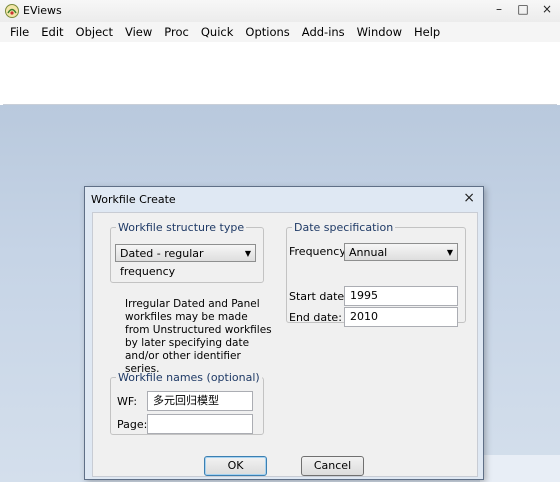 The image size is (560, 482). What do you see at coordinates (52, 32) in the screenshot?
I see `menu-edit: Edit` at bounding box center [52, 32].